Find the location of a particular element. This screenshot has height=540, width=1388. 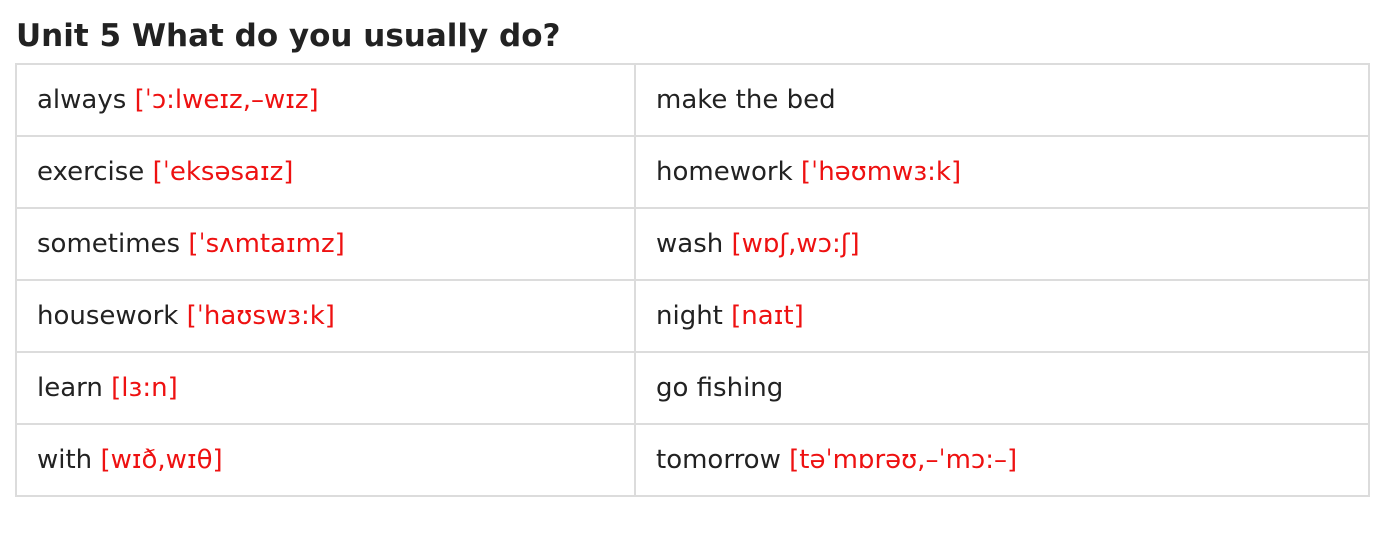

vocab-cell: sometimes [ˈsʌmtaɪmz] is located at coordinates (325, 244).